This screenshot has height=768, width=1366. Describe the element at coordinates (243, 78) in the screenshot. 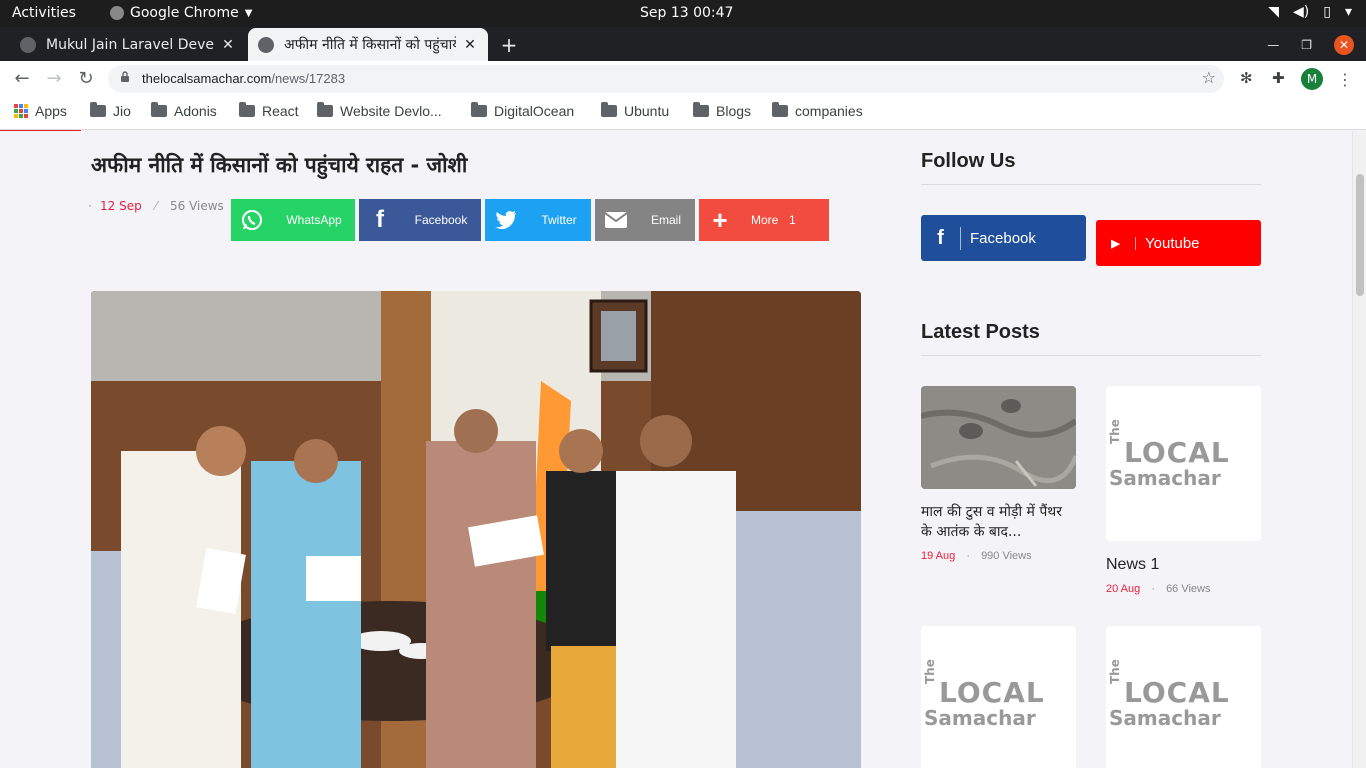

I see `url-text: thelocalsamachar.com/news/17283` at that location.